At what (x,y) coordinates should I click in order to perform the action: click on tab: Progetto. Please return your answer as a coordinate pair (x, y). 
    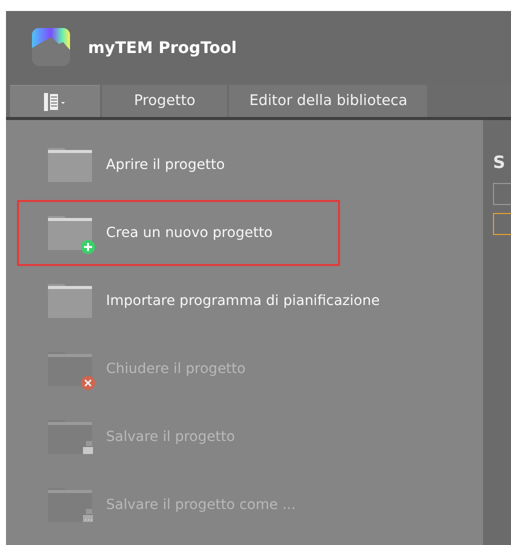
    Looking at the image, I should click on (165, 101).